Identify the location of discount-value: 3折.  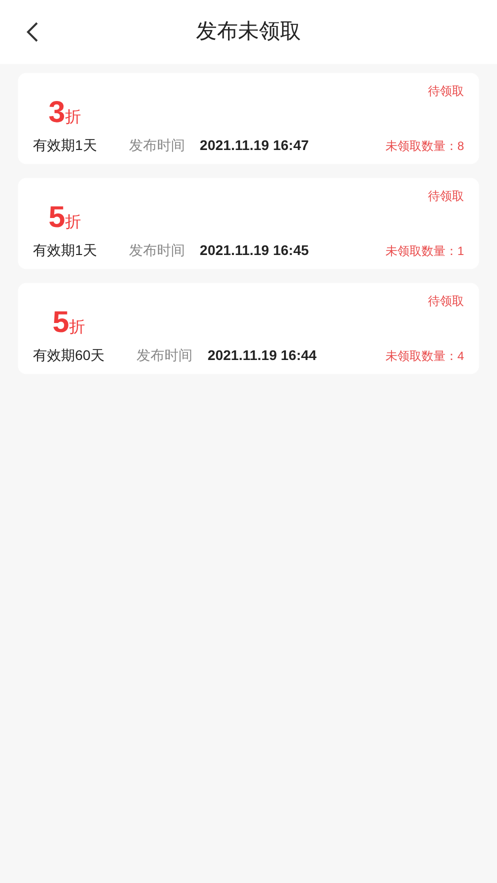
(65, 113).